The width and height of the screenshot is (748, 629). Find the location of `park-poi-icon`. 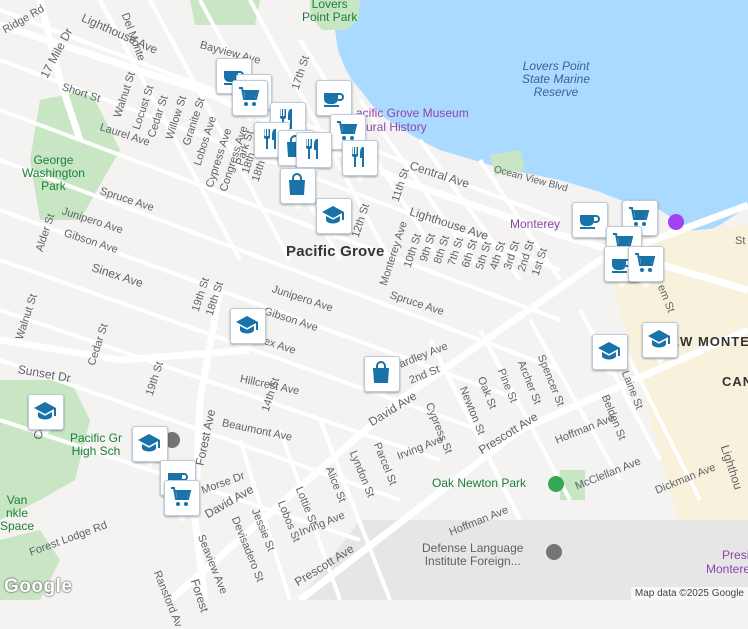

park-poi-icon is located at coordinates (556, 484).